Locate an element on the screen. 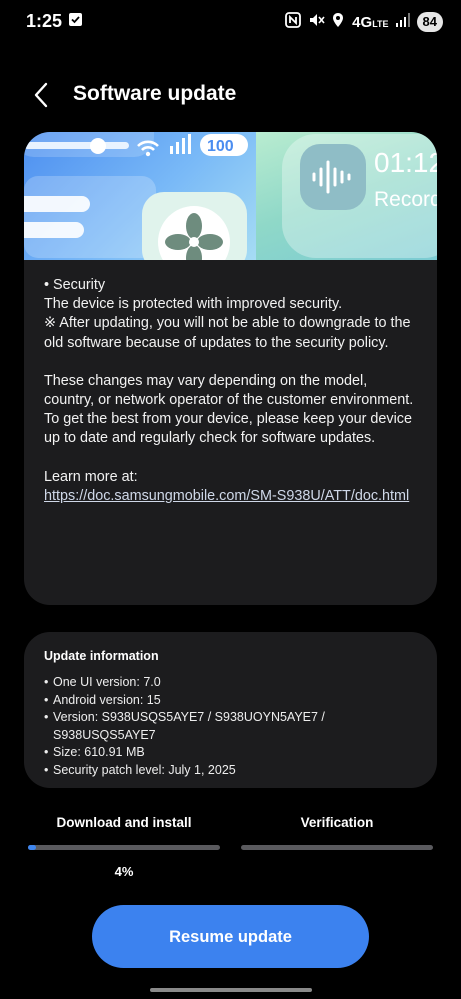  status-bar: 1:25 4GLTE 84 is located at coordinates (230, 22).